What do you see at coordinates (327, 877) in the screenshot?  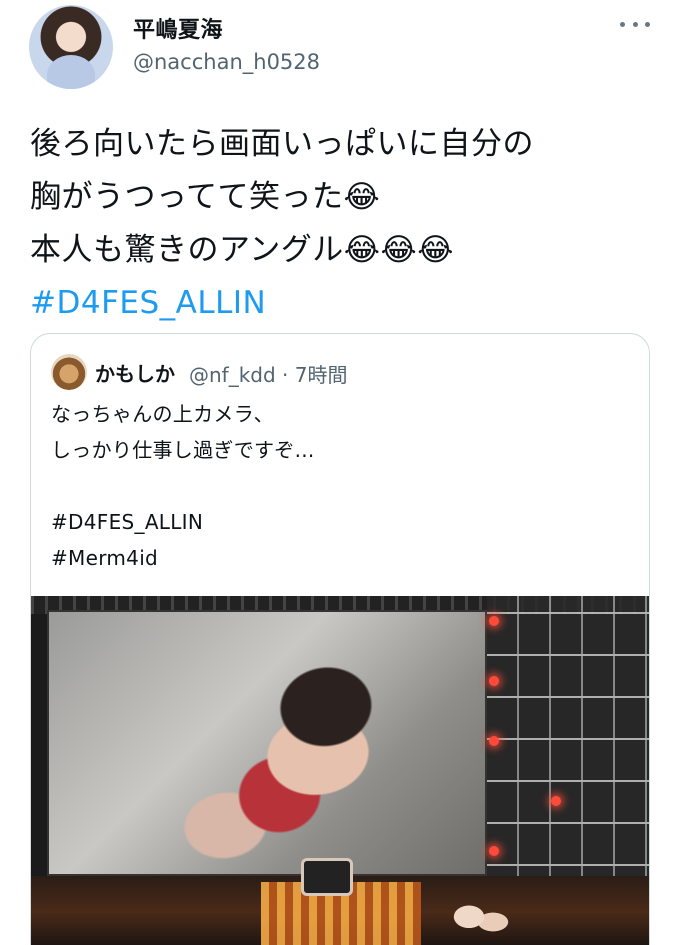 I see `phone-in-hand` at bounding box center [327, 877].